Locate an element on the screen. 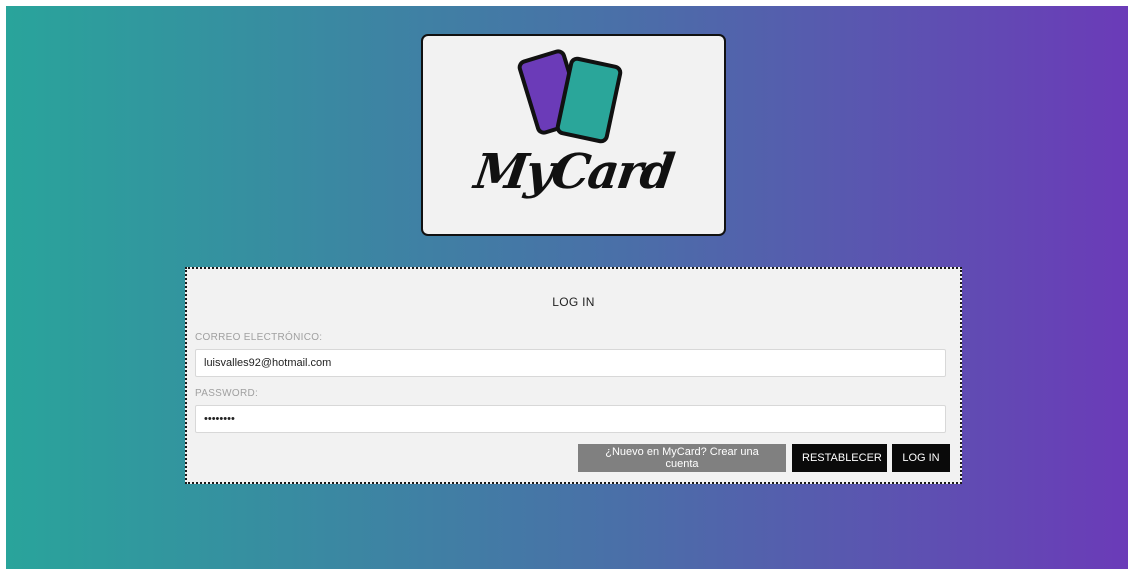 This screenshot has height=571, width=1134. email-label: CORREO ELECTRÓNICO: is located at coordinates (259, 337).